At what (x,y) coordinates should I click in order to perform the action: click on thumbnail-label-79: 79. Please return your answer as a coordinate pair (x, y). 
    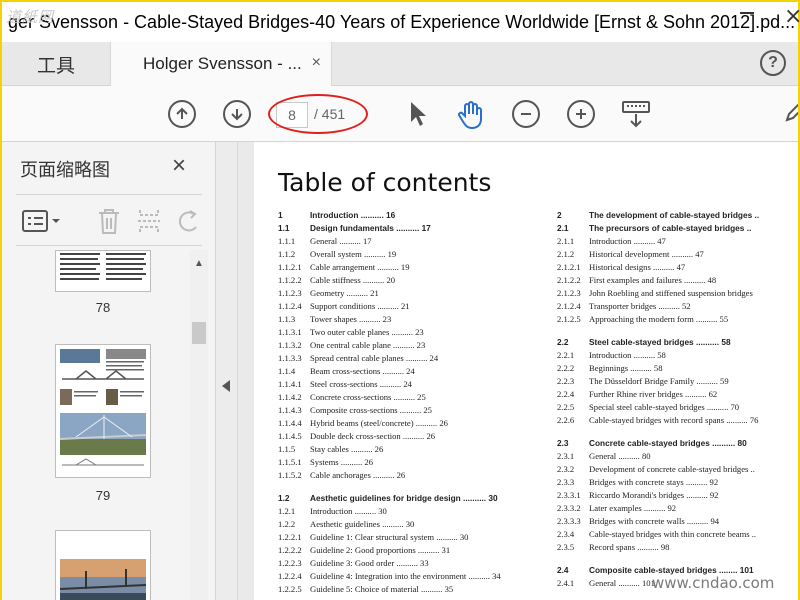
    Looking at the image, I should click on (103, 495).